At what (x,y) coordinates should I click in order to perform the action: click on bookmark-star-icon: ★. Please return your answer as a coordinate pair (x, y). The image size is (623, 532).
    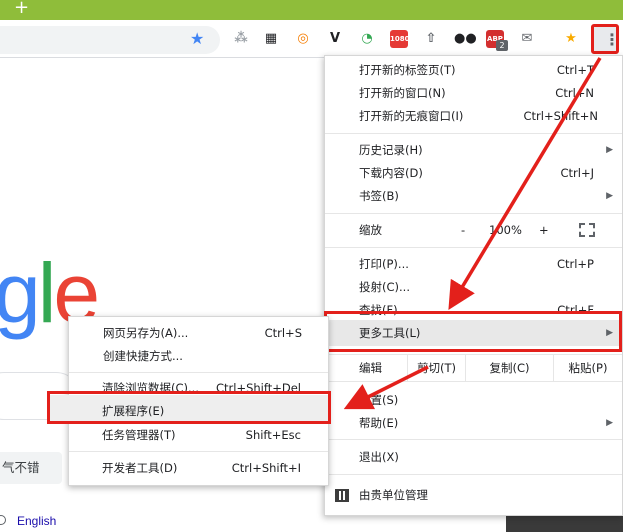
    Looking at the image, I should click on (197, 39).